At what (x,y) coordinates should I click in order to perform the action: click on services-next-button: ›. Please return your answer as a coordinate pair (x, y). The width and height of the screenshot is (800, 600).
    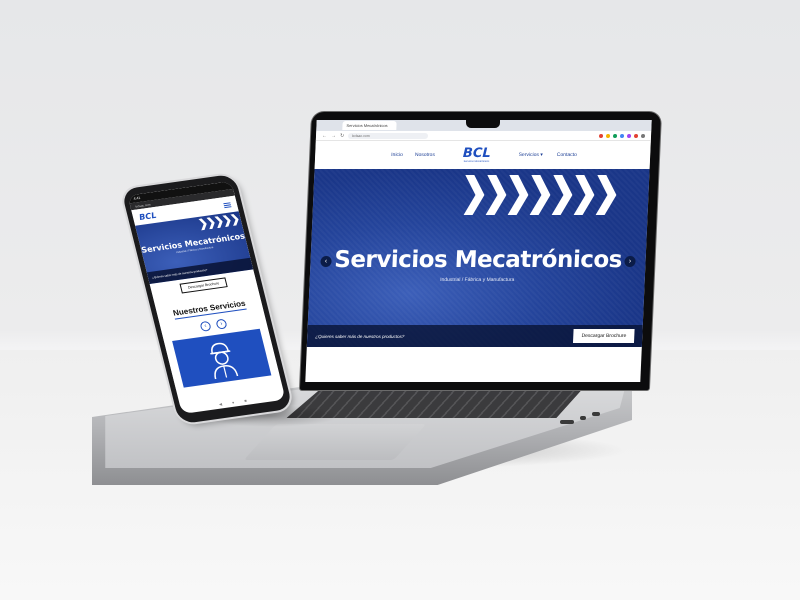
    Looking at the image, I should click on (221, 324).